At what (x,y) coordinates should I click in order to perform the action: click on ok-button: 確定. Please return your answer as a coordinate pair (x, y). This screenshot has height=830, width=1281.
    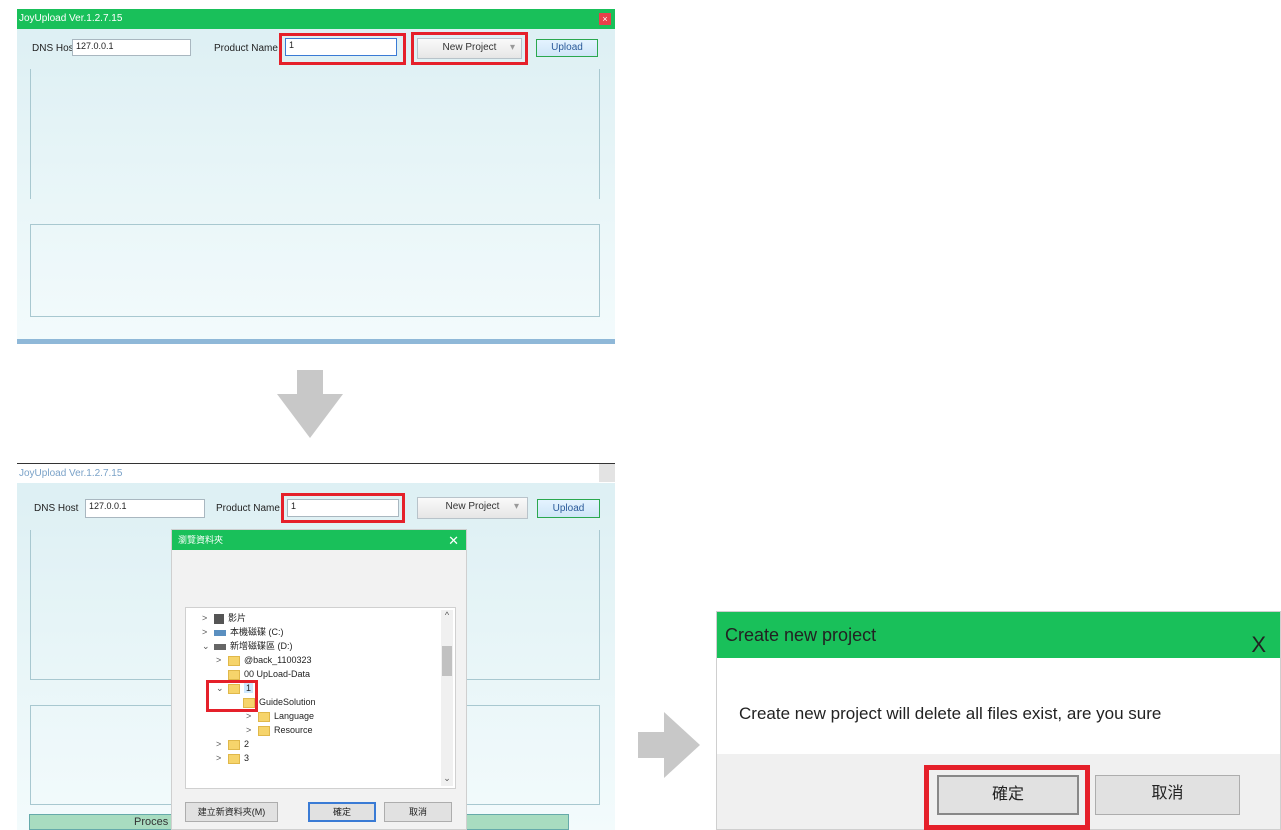
    Looking at the image, I should click on (342, 812).